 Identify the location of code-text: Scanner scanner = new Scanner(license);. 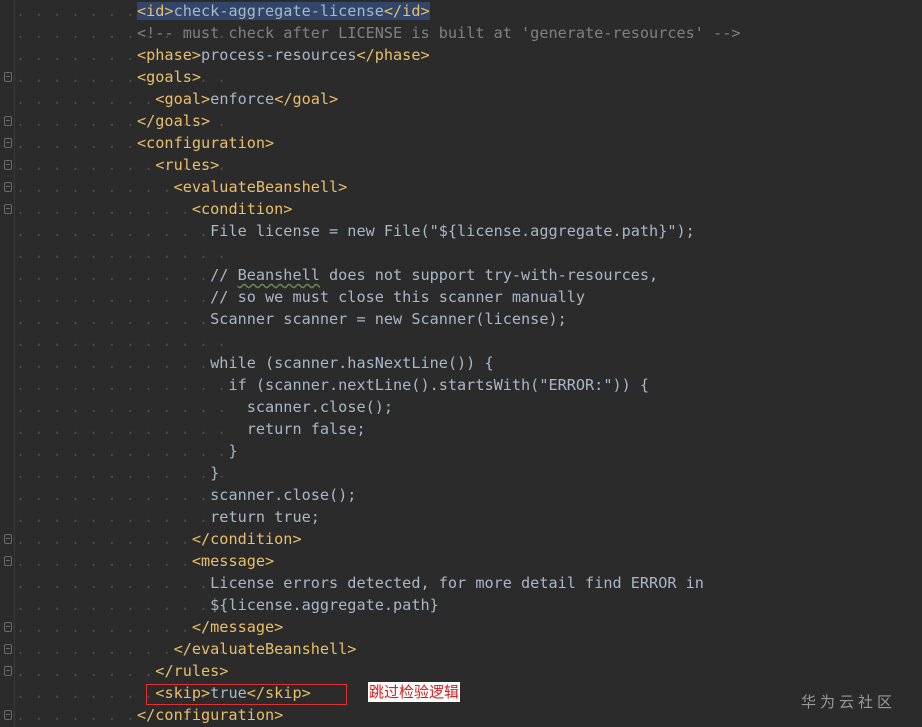
(388, 319).